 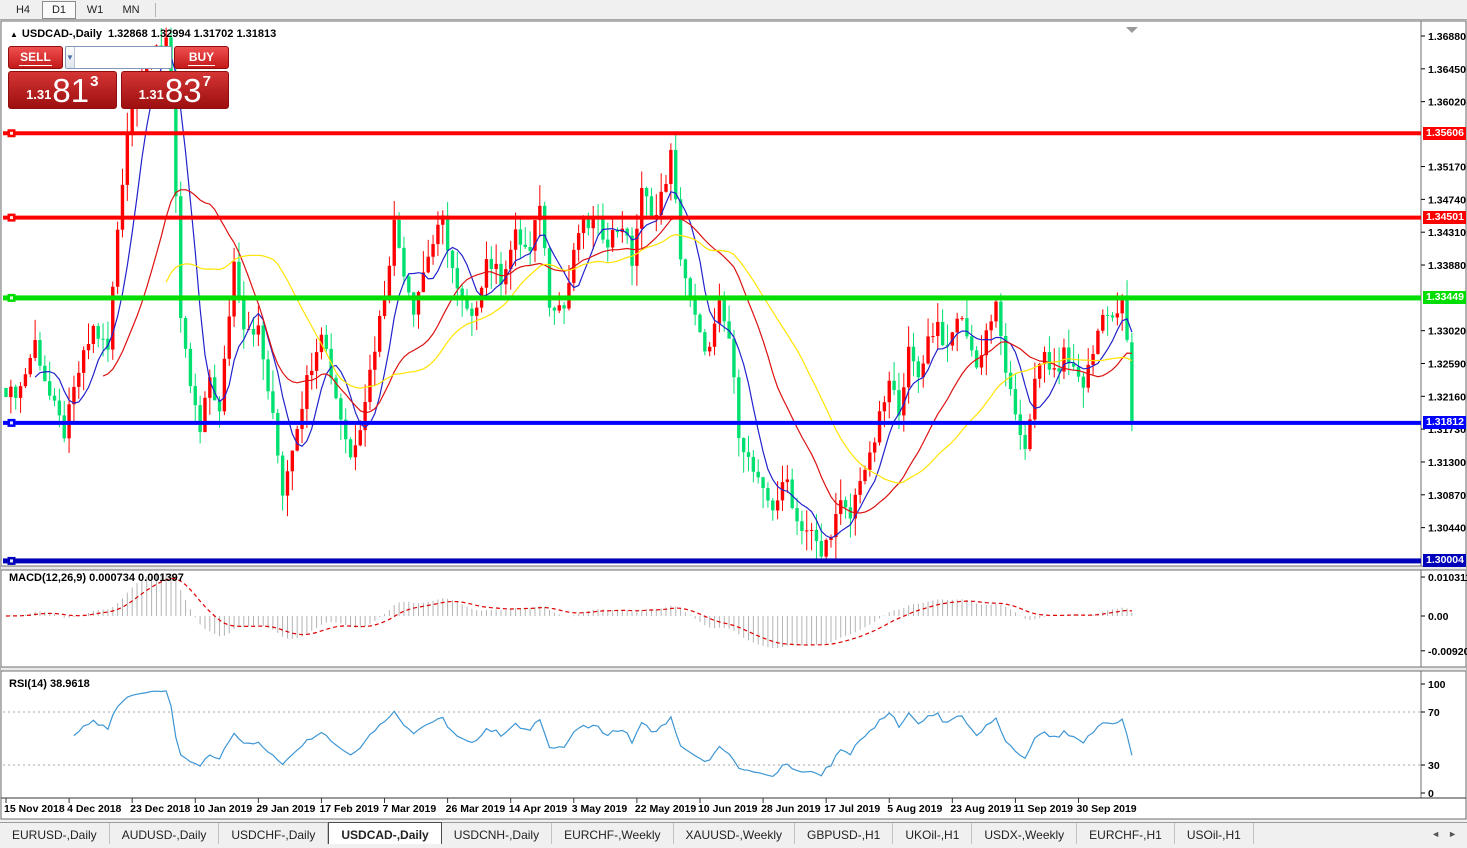 I want to click on svg-text: 30, so click(x=1434, y=766).